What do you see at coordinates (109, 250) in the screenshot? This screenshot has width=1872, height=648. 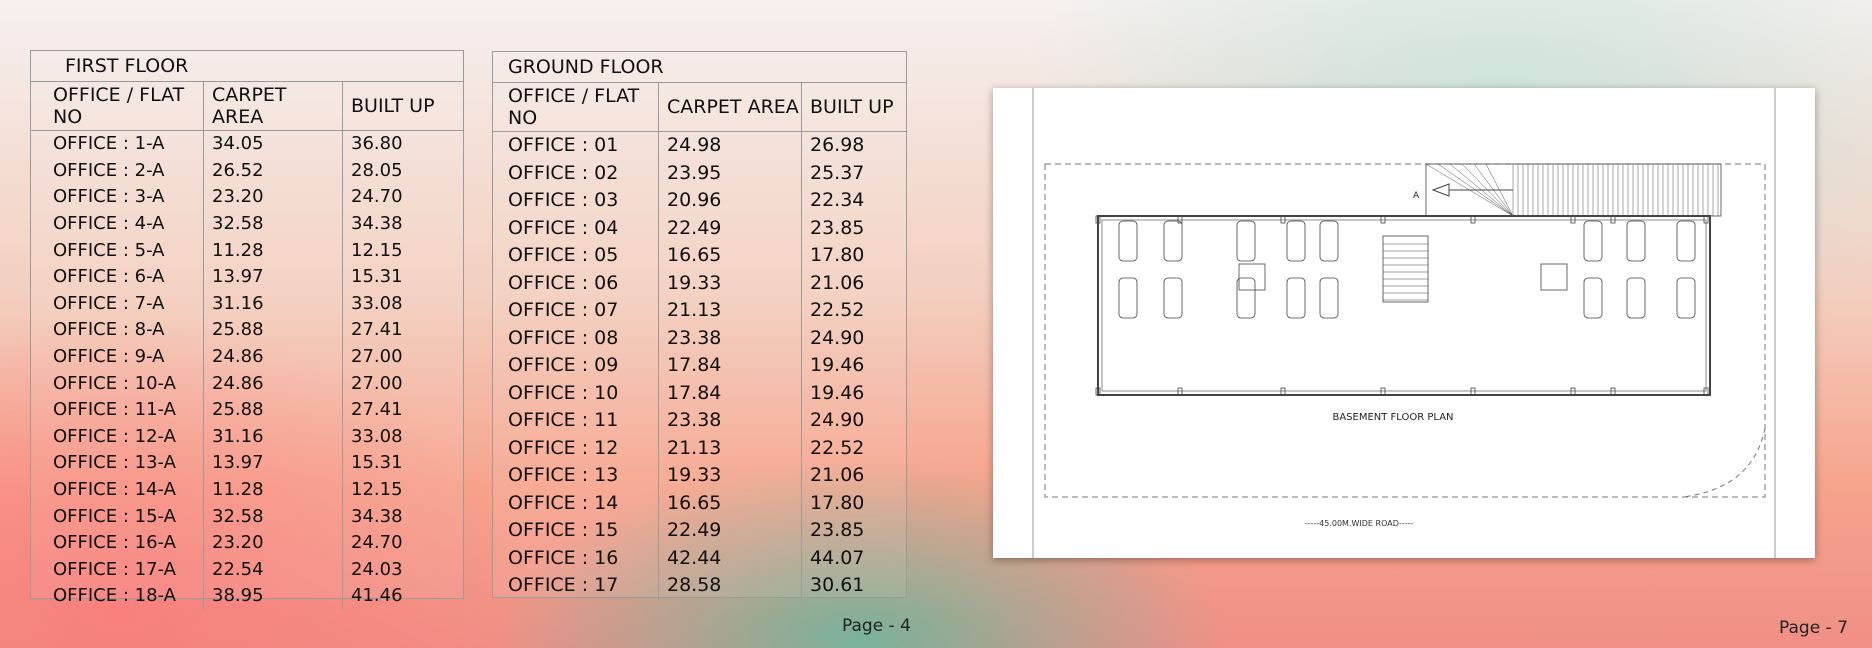 I see `cell-office-no: OFFICE : 5-A` at bounding box center [109, 250].